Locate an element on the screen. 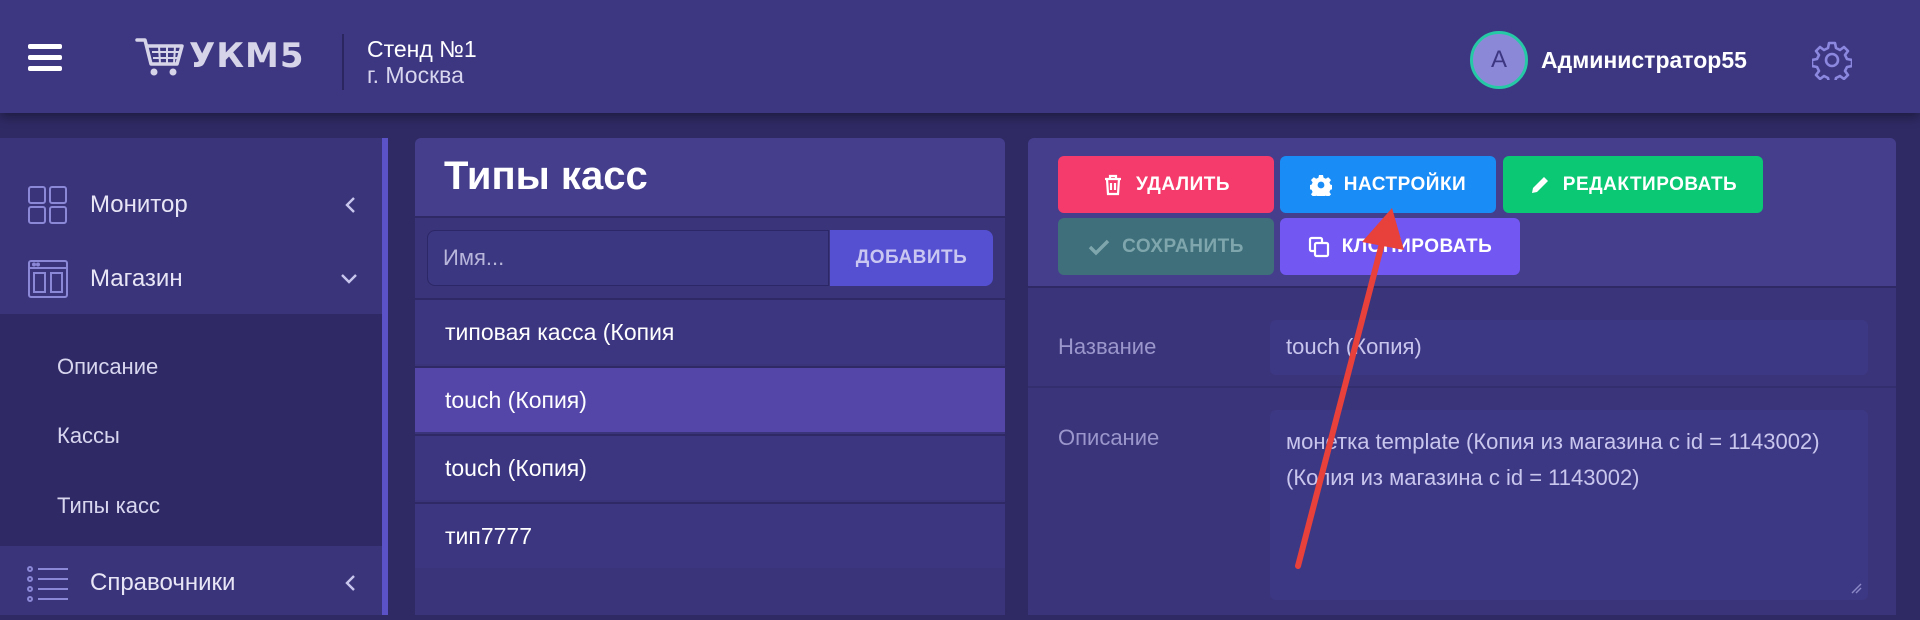  panel-header: Типы касс is located at coordinates (710, 178).